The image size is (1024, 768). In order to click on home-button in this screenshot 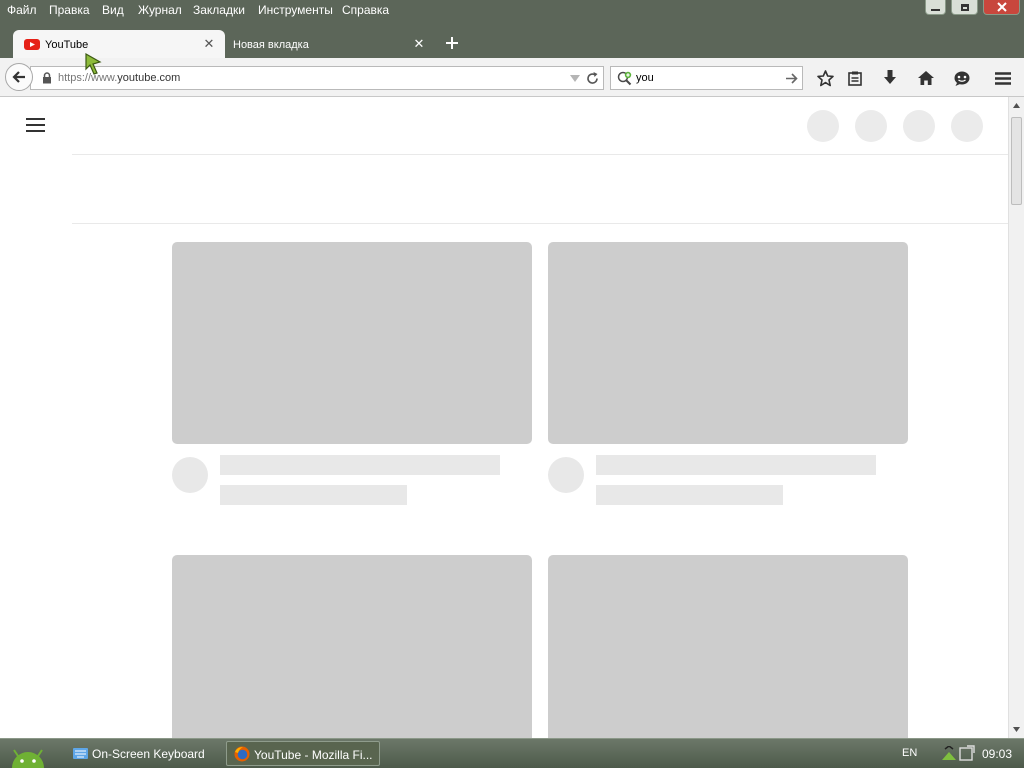, I will do `click(926, 78)`.